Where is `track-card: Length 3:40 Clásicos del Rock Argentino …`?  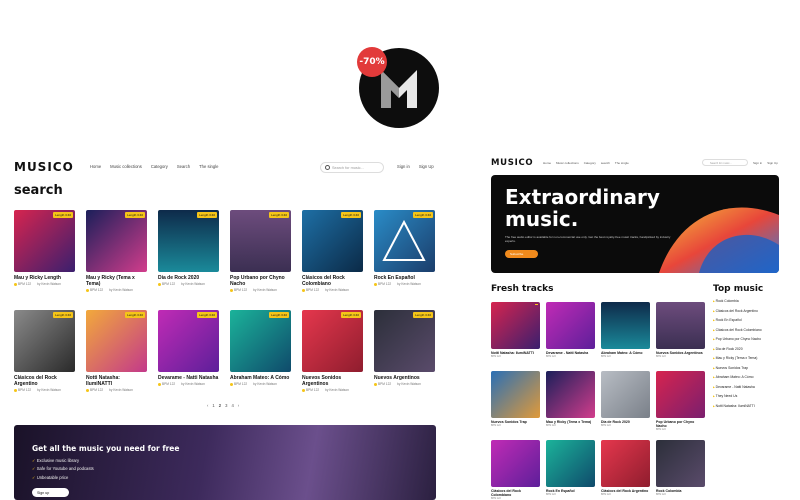
track-card: Length 3:40 Clásicos del Rock Argentino … is located at coordinates (44, 351).